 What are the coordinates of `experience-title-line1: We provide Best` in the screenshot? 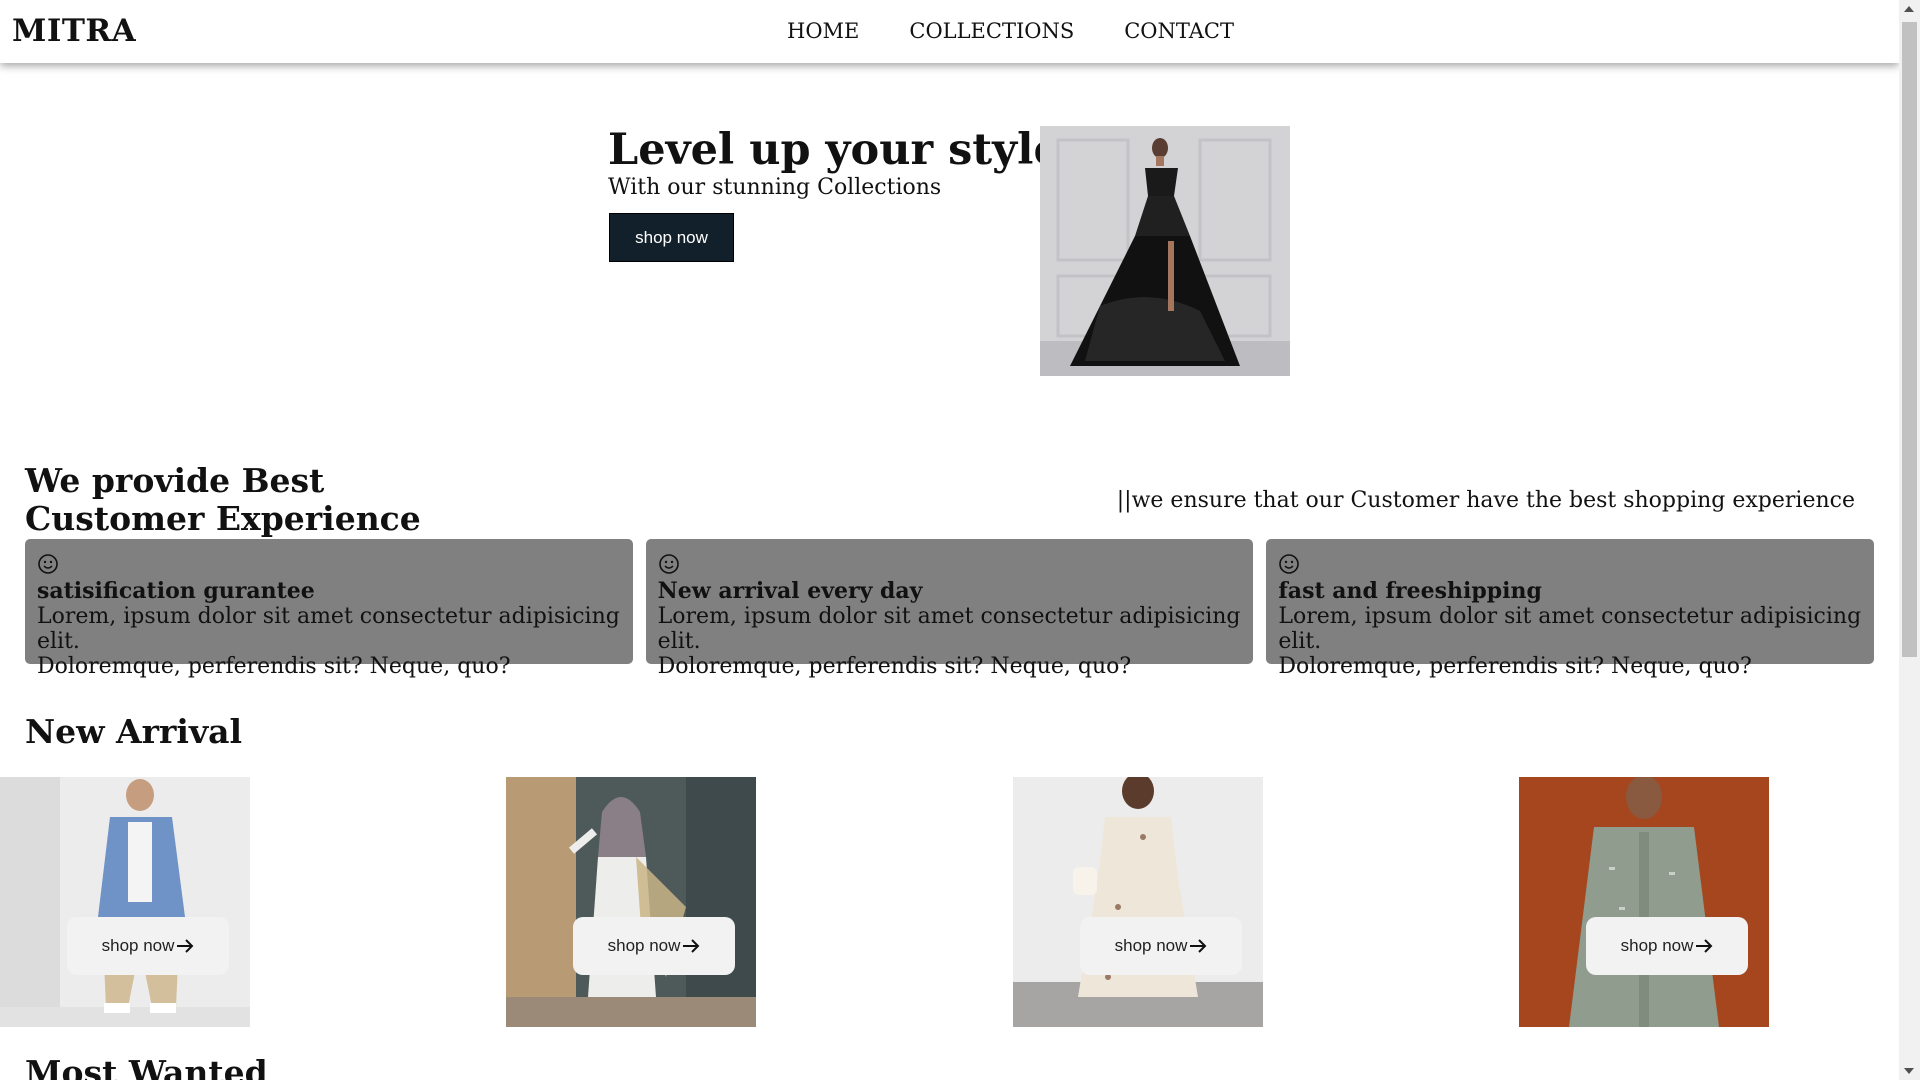 It's located at (175, 480).